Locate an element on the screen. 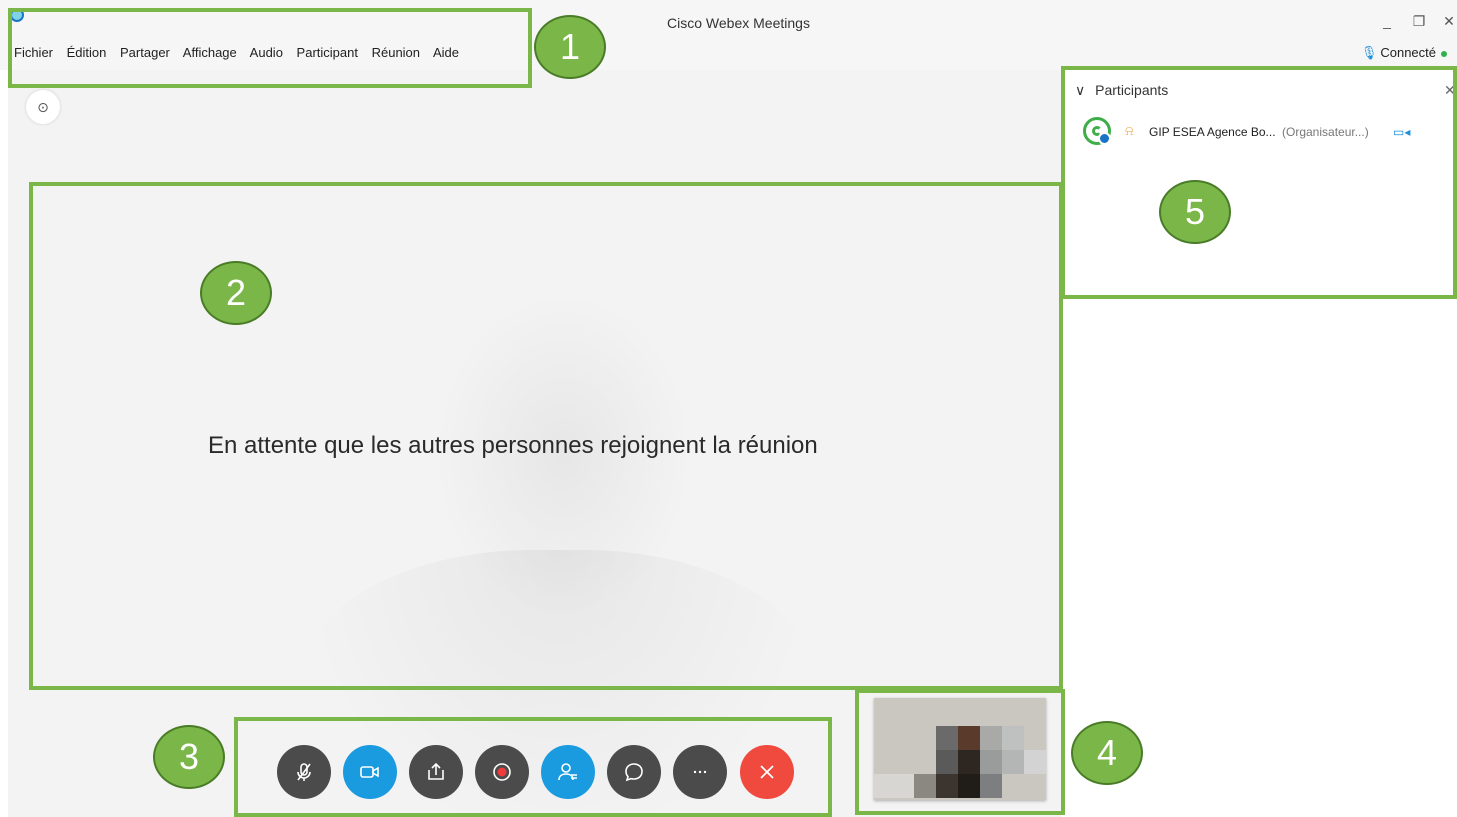  annotation-box-participants is located at coordinates (1259, 182).